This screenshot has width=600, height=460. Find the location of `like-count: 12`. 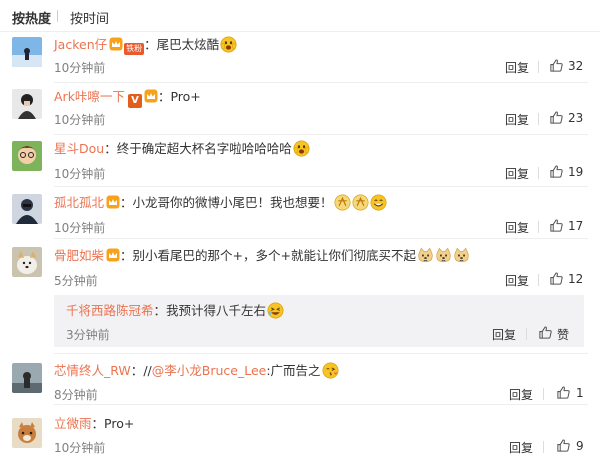

like-count: 12 is located at coordinates (576, 279).